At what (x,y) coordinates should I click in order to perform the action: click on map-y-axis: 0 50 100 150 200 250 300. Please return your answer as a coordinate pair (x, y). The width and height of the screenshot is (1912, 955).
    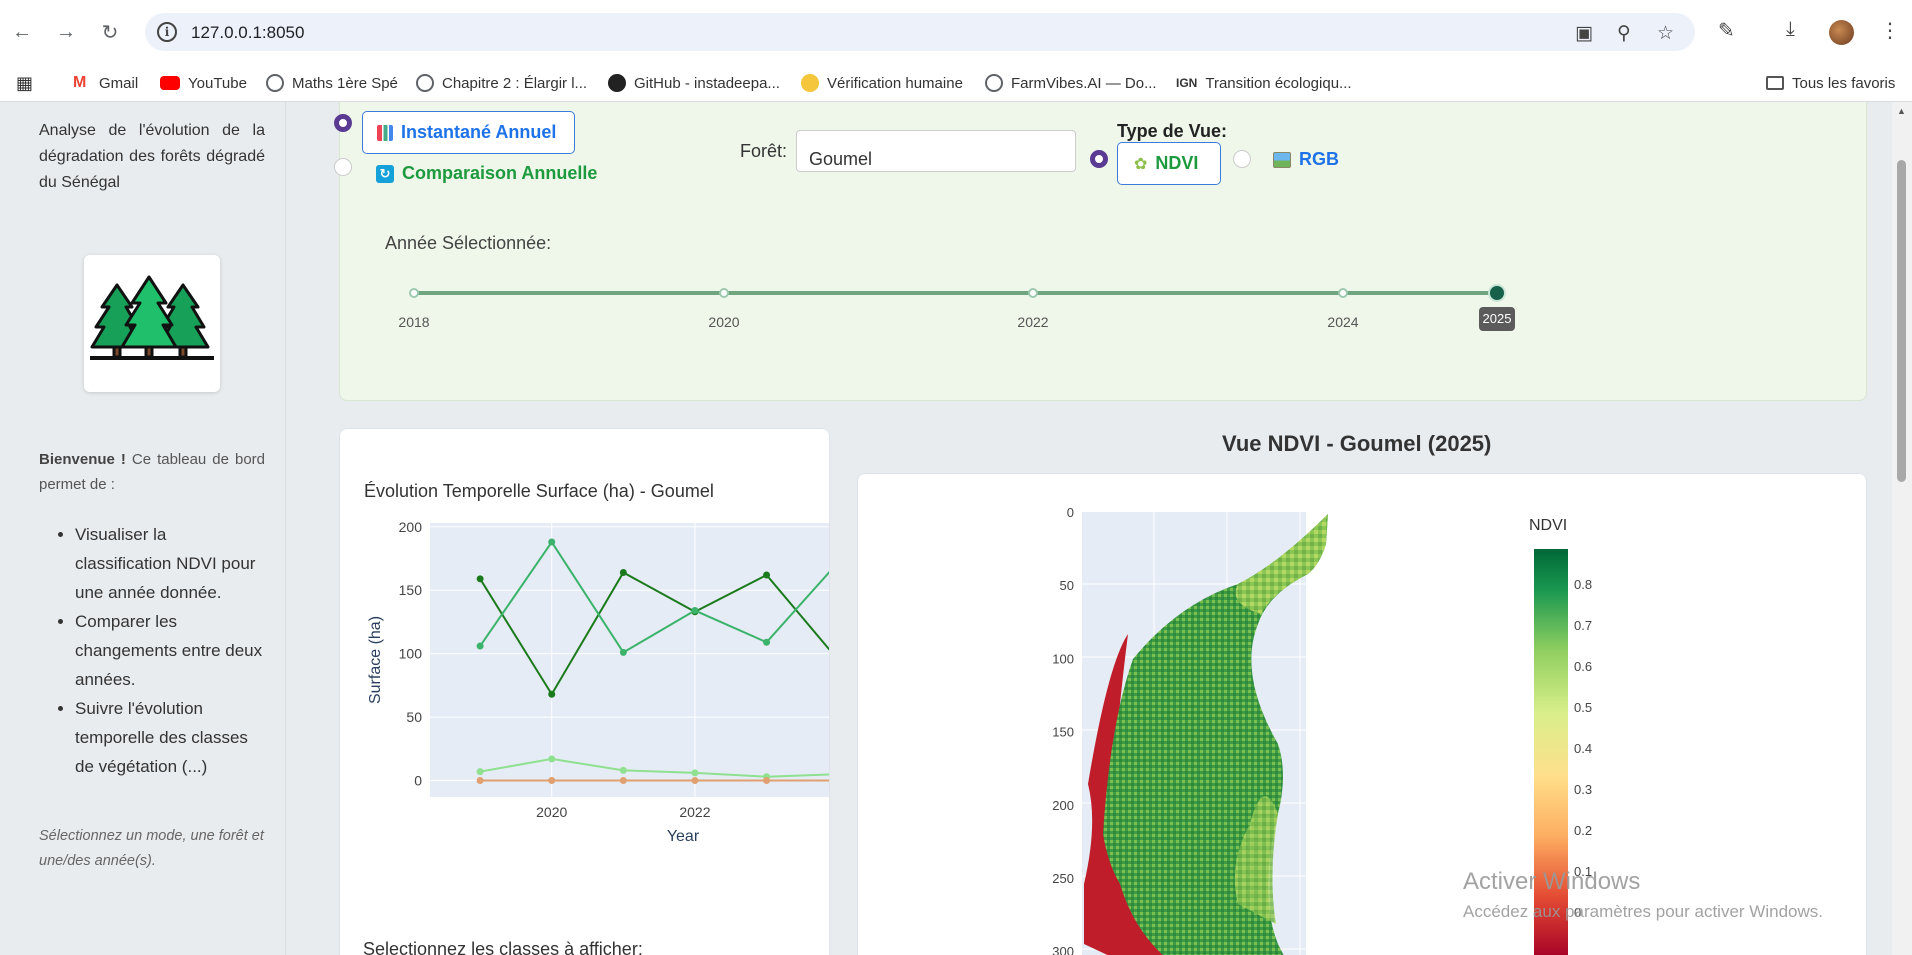
    Looking at the image, I should click on (1063, 730).